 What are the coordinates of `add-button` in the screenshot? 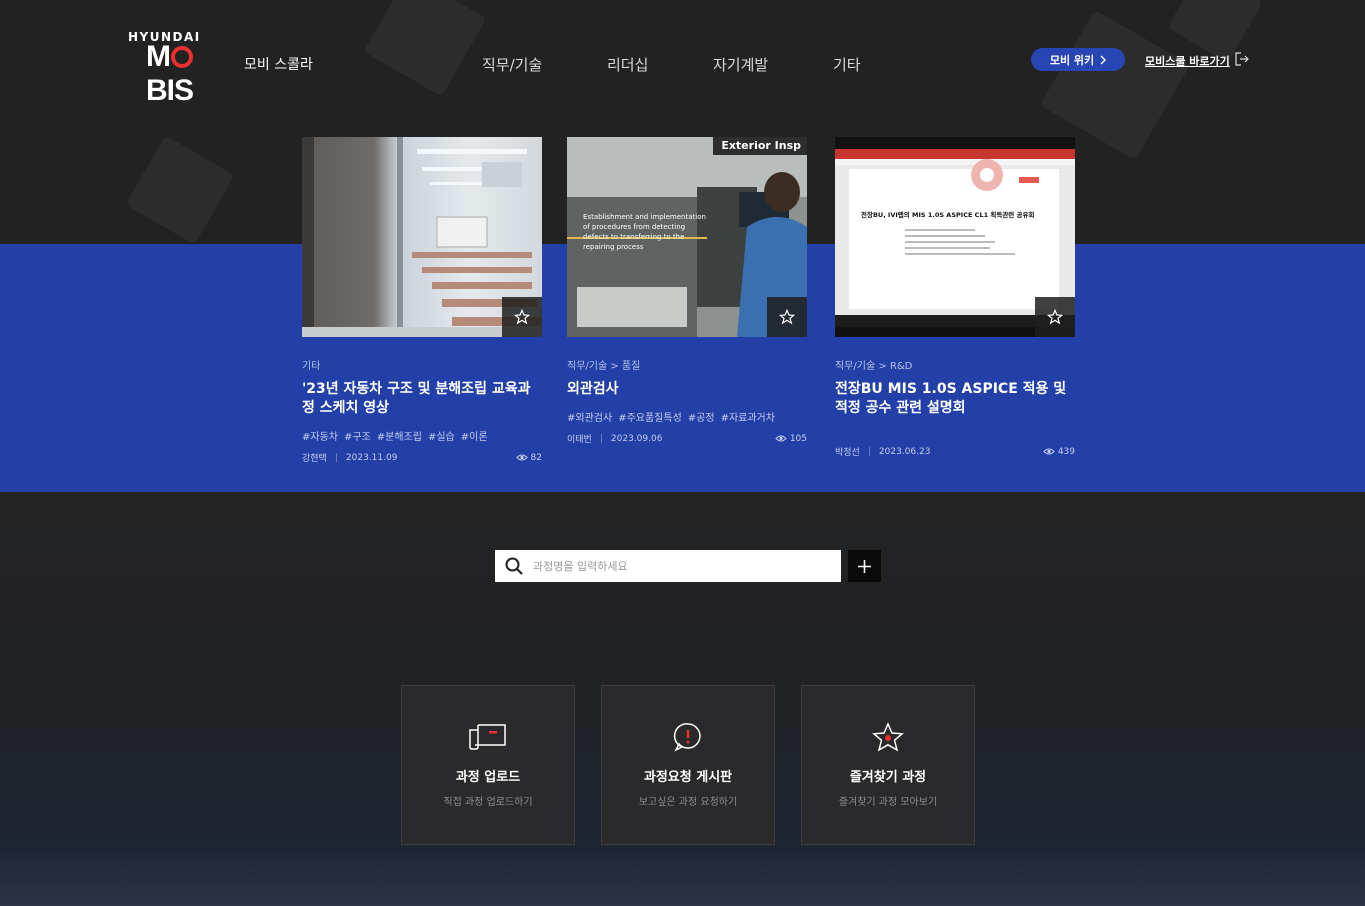 It's located at (864, 566).